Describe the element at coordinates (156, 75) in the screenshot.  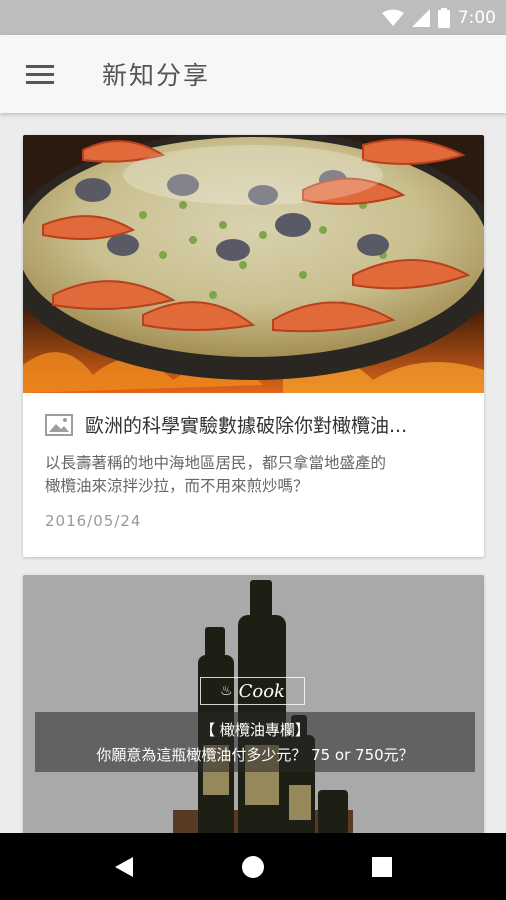
I see `page-title: 新知分享` at that location.